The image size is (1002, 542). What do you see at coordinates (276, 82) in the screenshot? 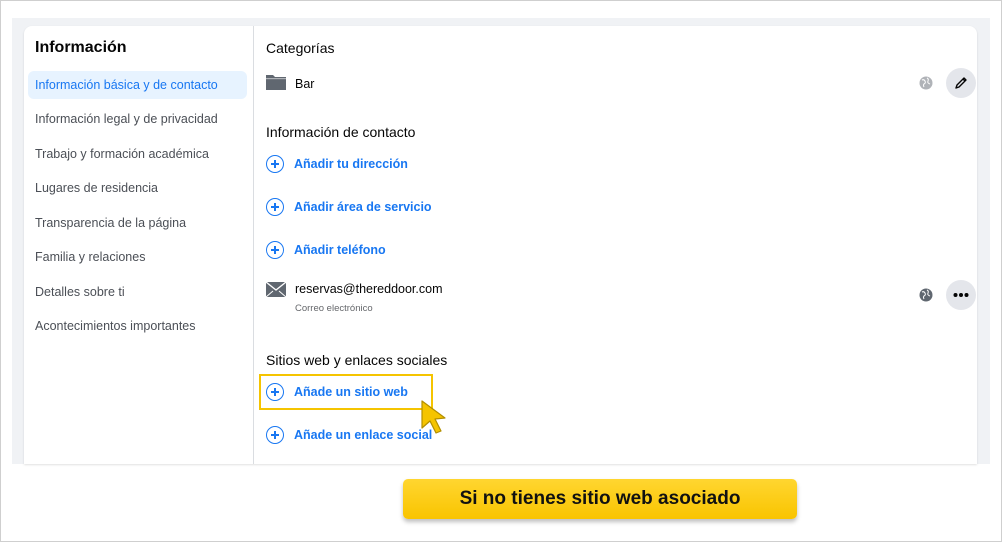
I see `folder-icon` at bounding box center [276, 82].